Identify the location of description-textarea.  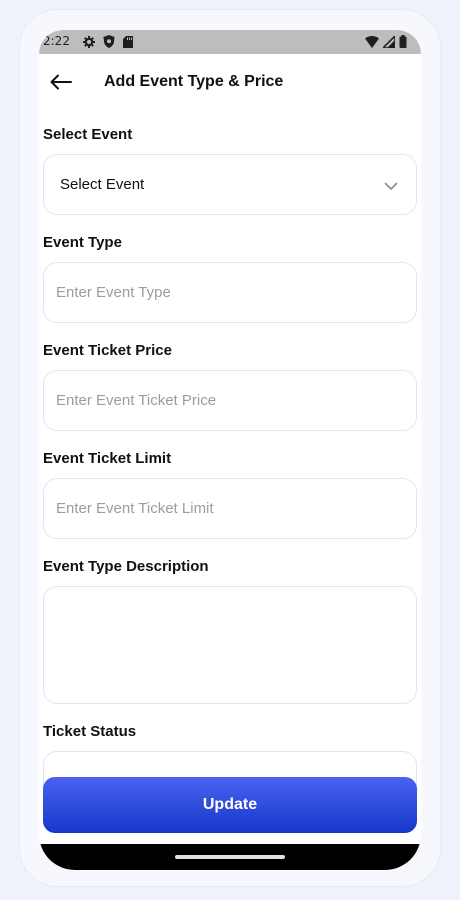
(230, 645).